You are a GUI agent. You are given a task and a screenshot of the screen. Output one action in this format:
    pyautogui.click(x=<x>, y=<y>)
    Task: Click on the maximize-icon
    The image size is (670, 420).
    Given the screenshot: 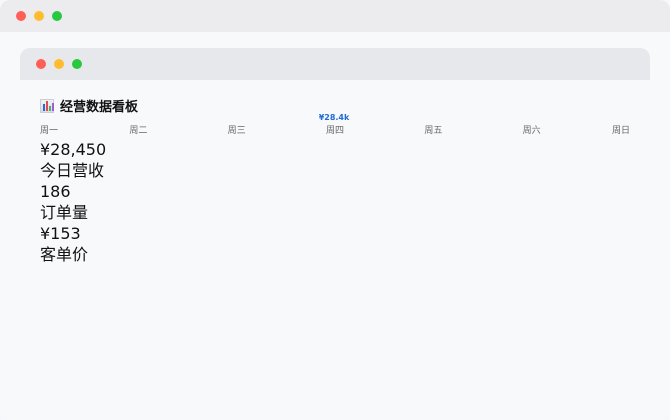 What is the action you would take?
    pyautogui.click(x=57, y=16)
    